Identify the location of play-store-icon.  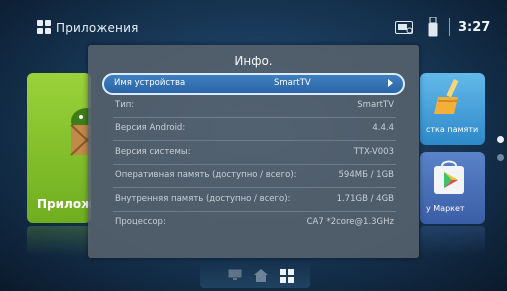
(449, 177).